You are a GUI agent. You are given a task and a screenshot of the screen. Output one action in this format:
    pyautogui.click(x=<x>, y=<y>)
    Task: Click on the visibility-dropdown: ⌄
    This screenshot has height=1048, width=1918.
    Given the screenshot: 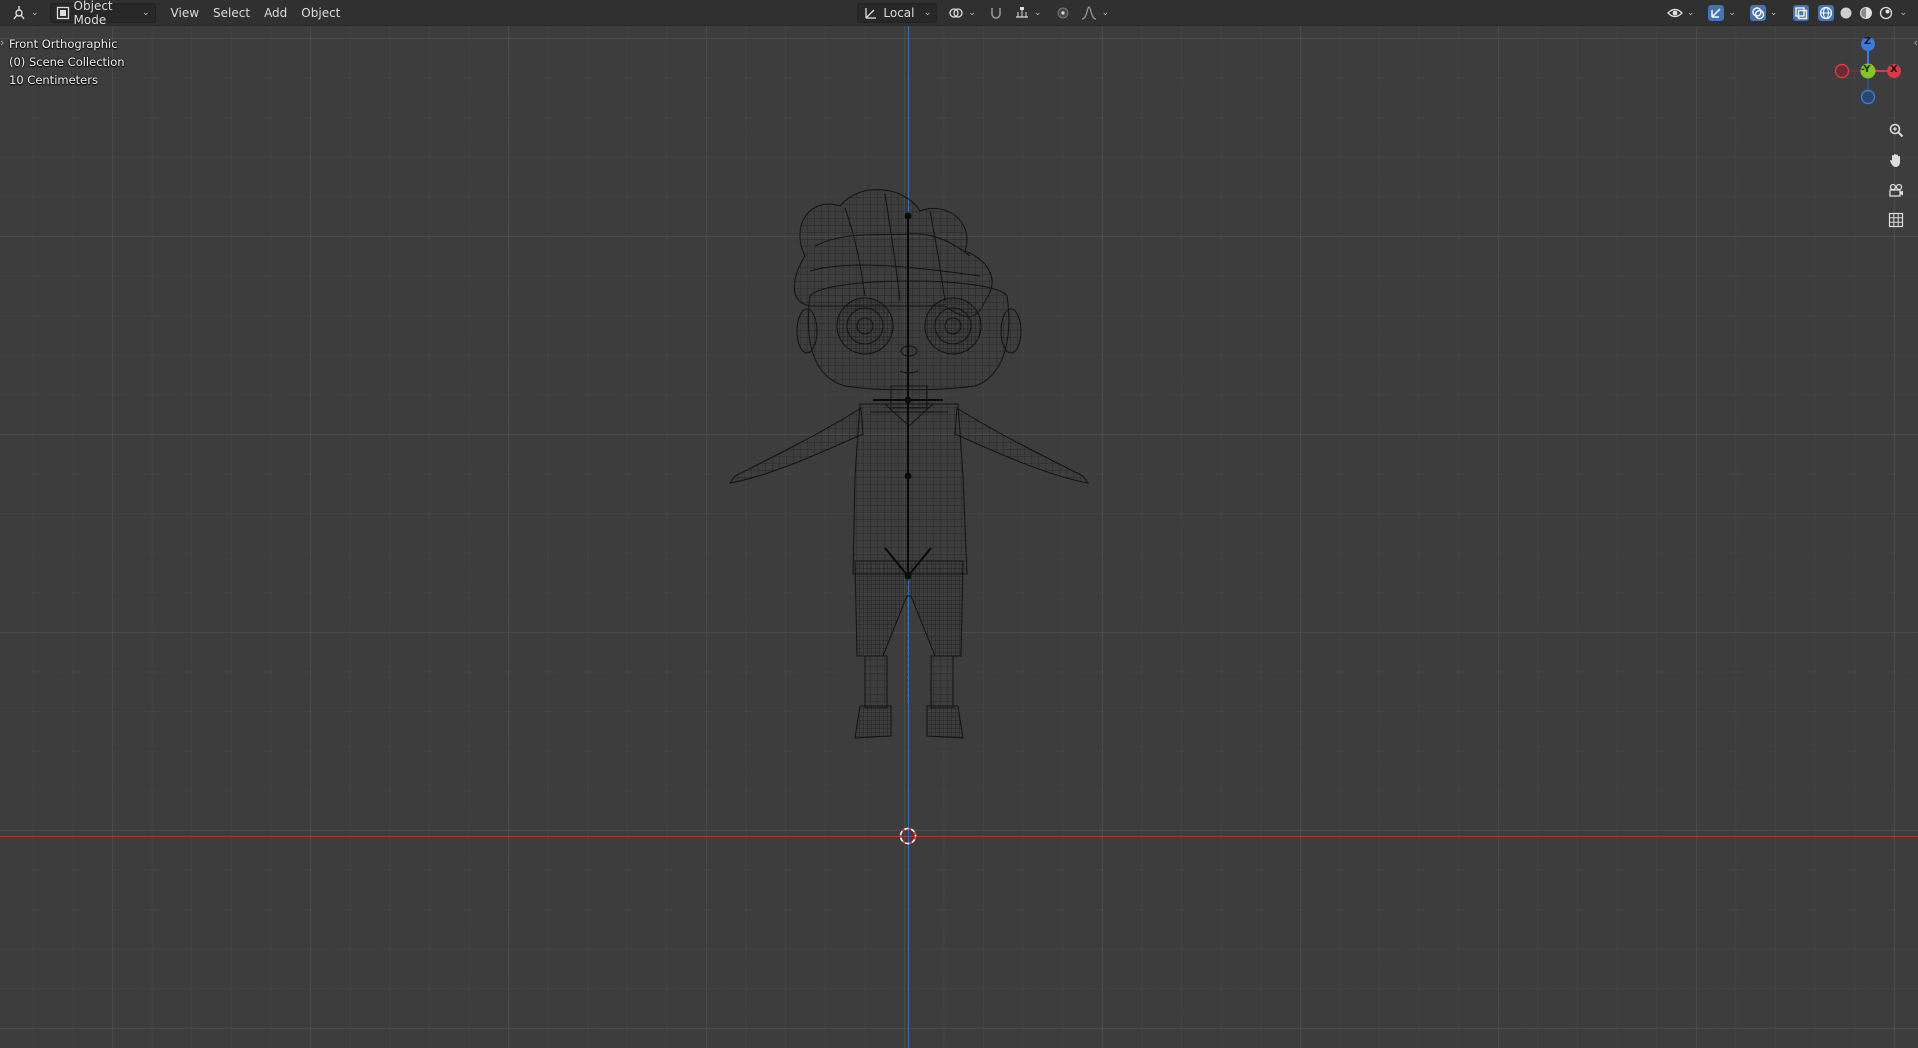 What is the action you would take?
    pyautogui.click(x=1681, y=13)
    